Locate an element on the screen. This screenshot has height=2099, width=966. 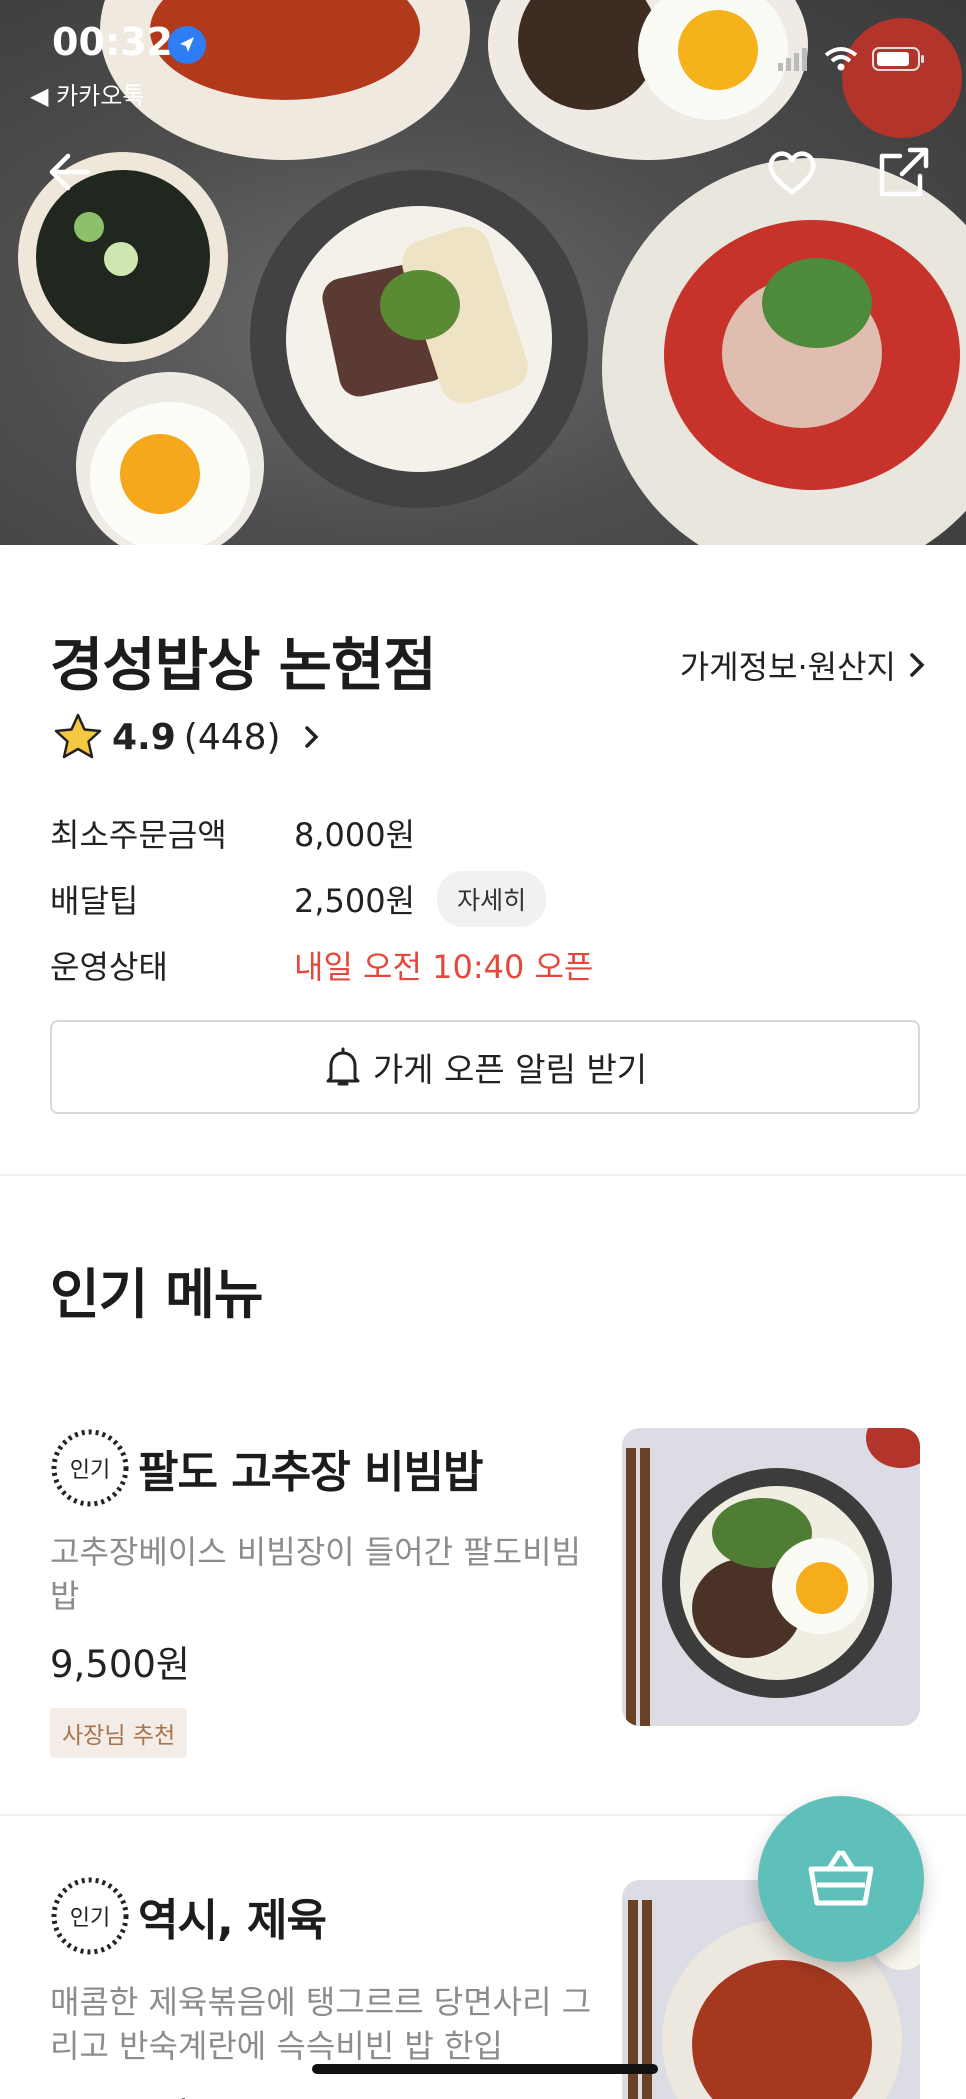
menu-item-head: 인기 팔도 고추장 비빔밥 is located at coordinates (266, 1468).